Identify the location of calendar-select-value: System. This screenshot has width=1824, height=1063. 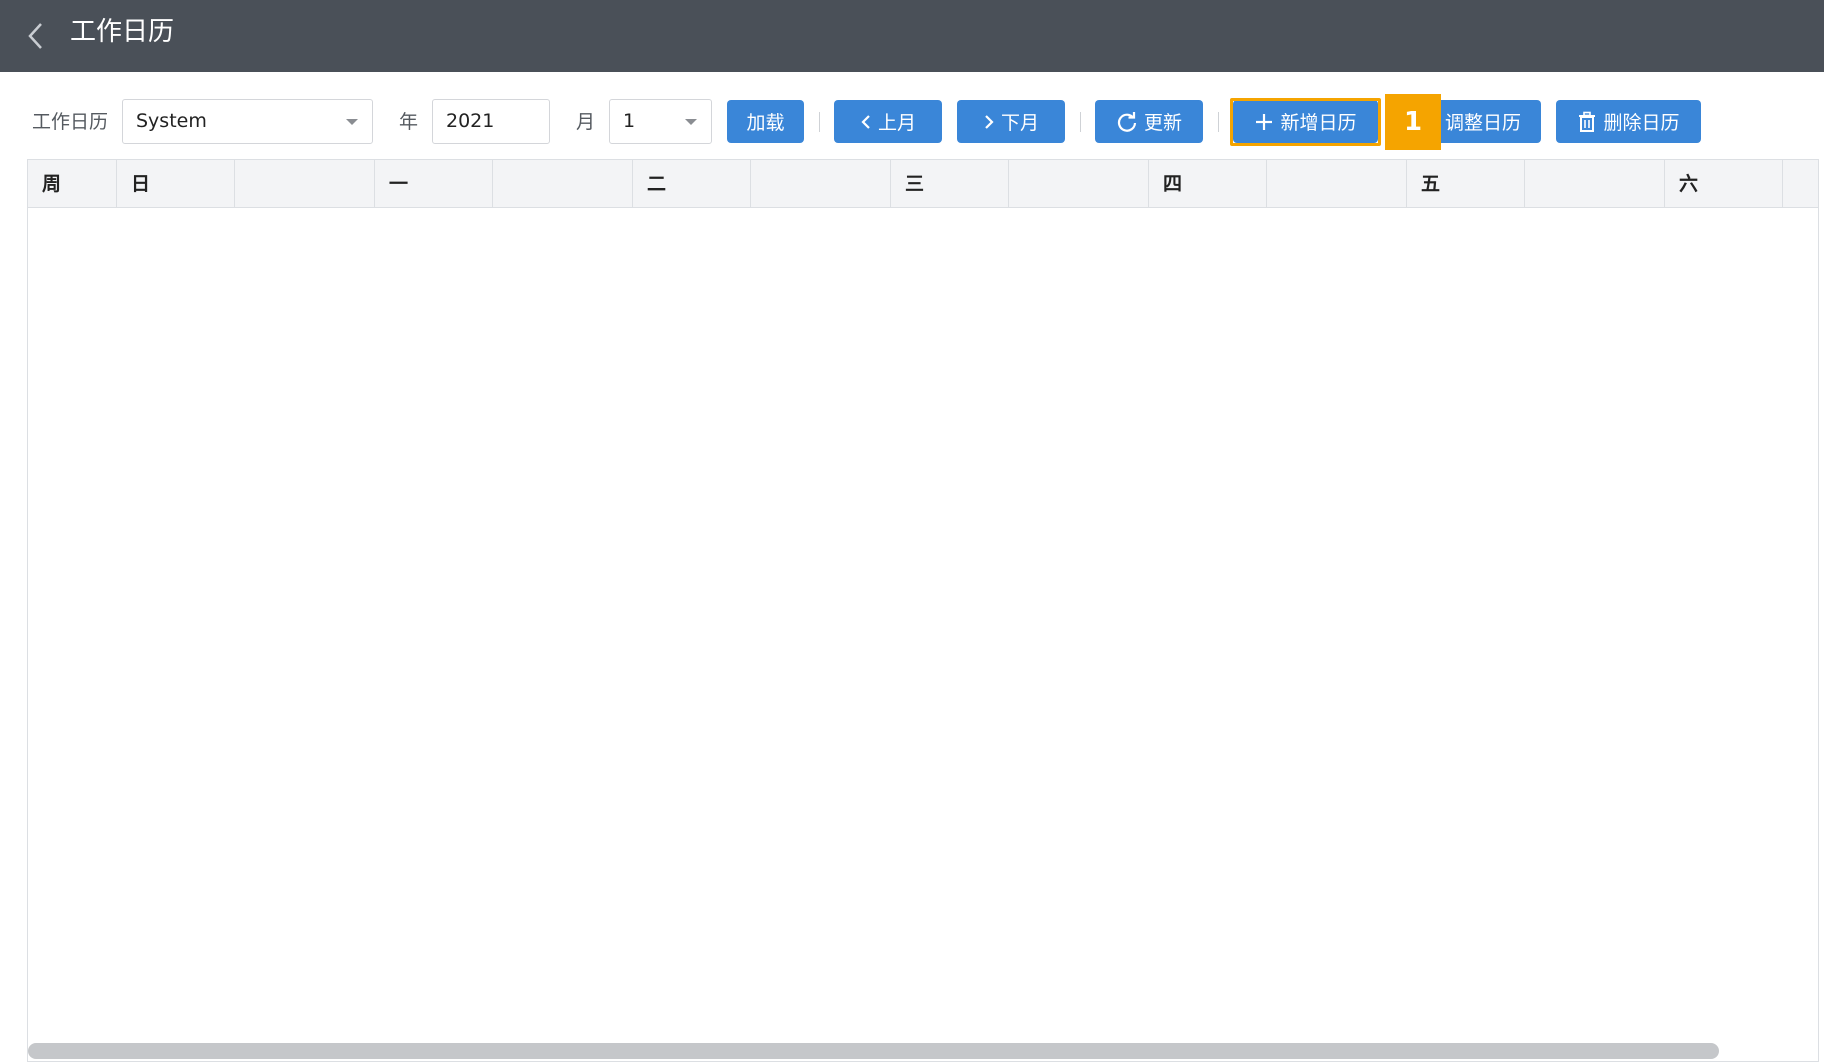
(171, 121).